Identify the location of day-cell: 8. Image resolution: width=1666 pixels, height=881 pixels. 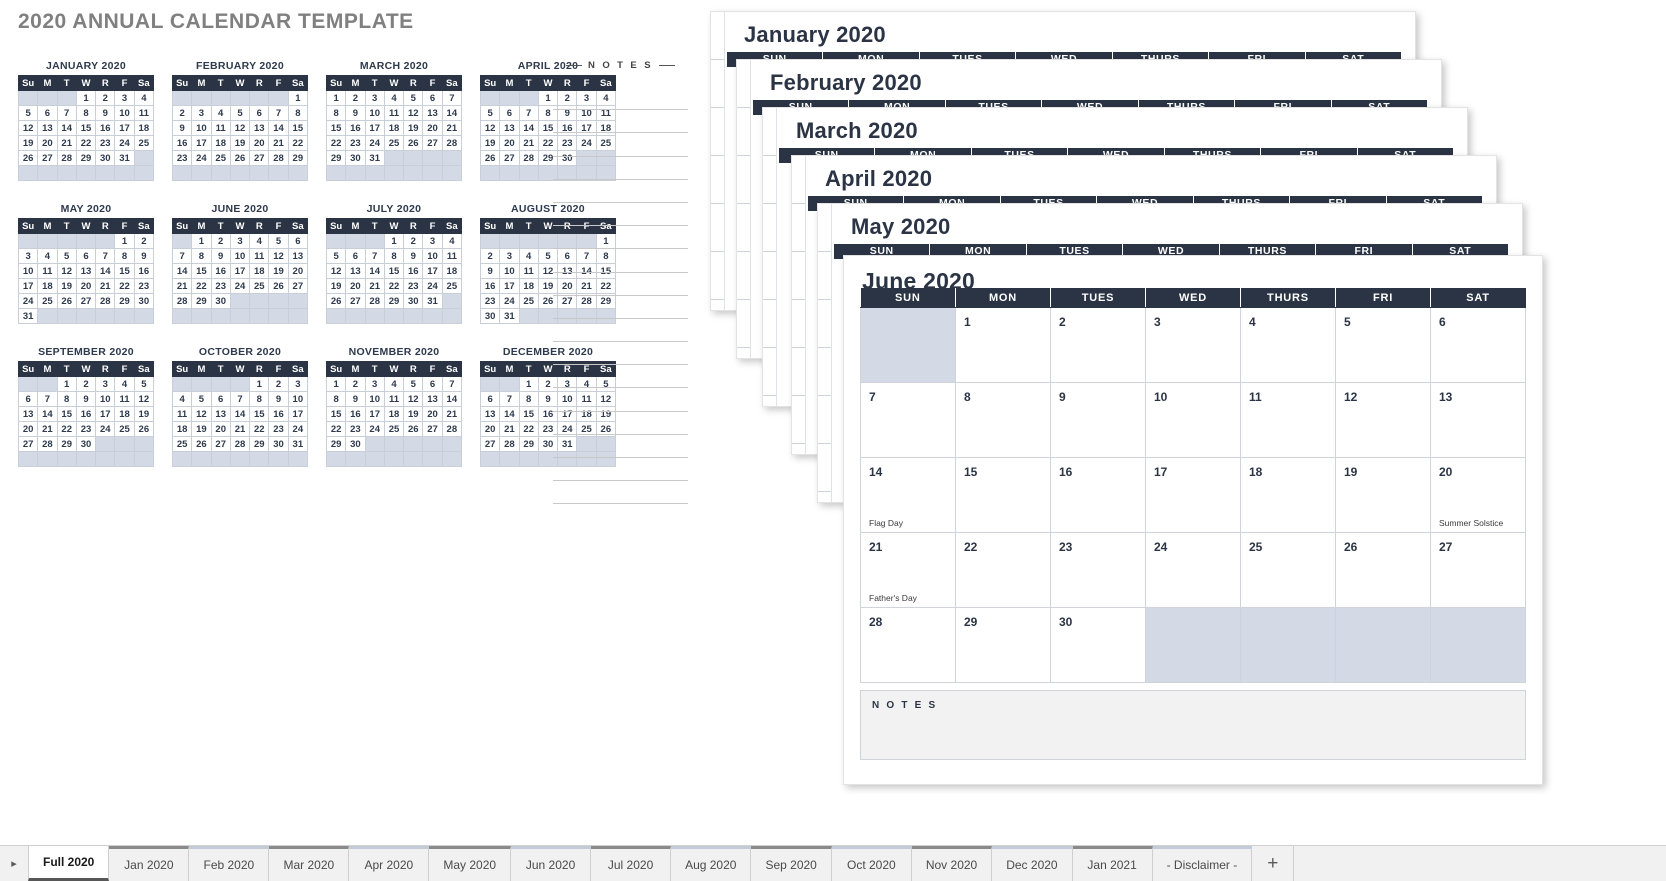
(1003, 420).